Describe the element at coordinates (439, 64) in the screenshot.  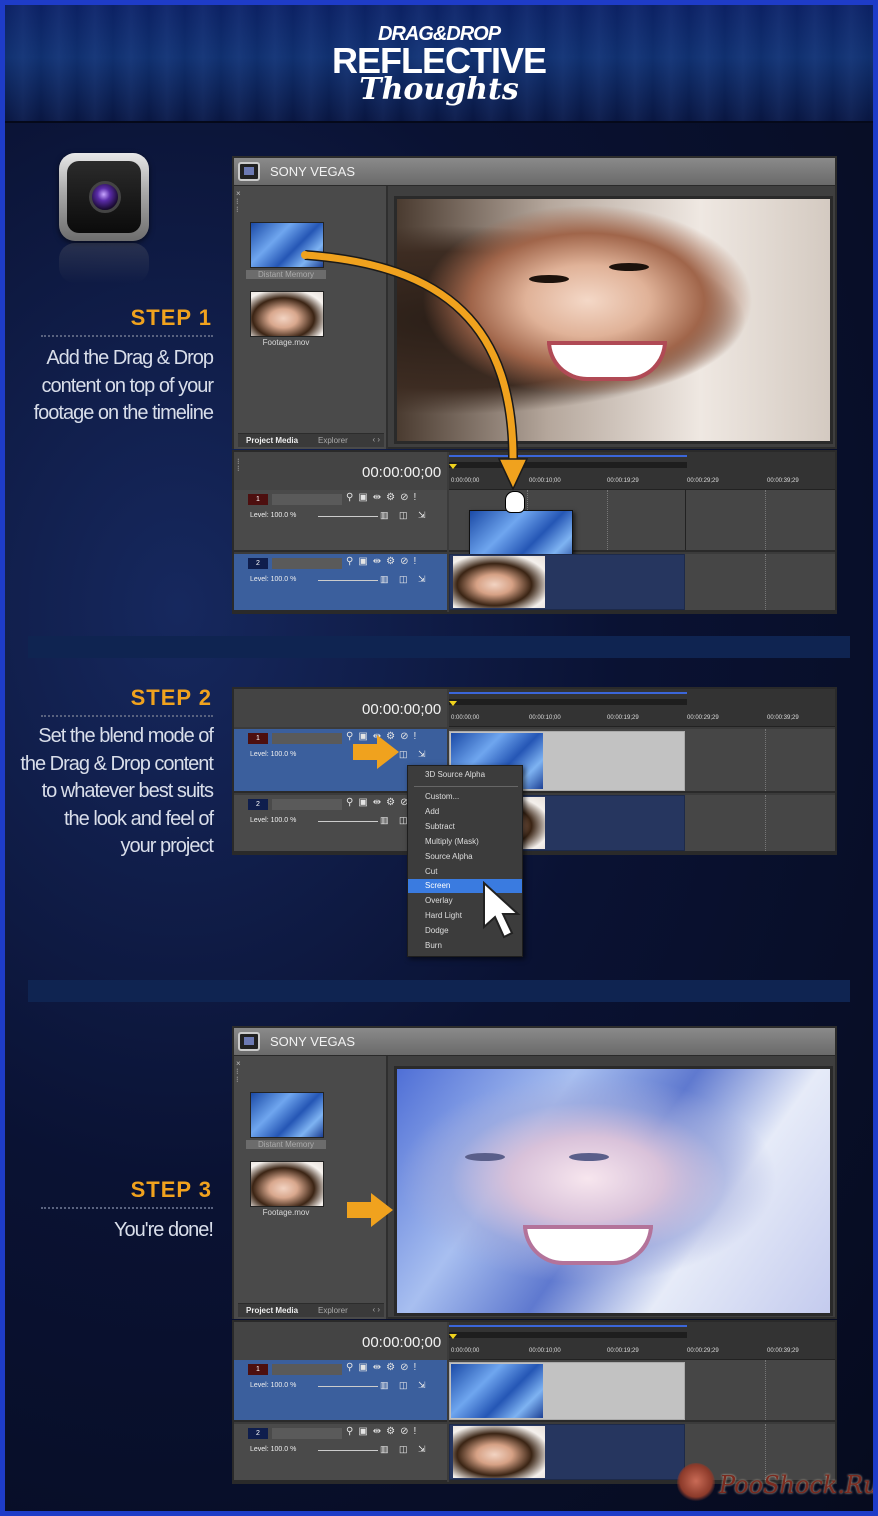
I see `header-banner: DRAG&DROP REFLECTIVE Thoughts` at that location.